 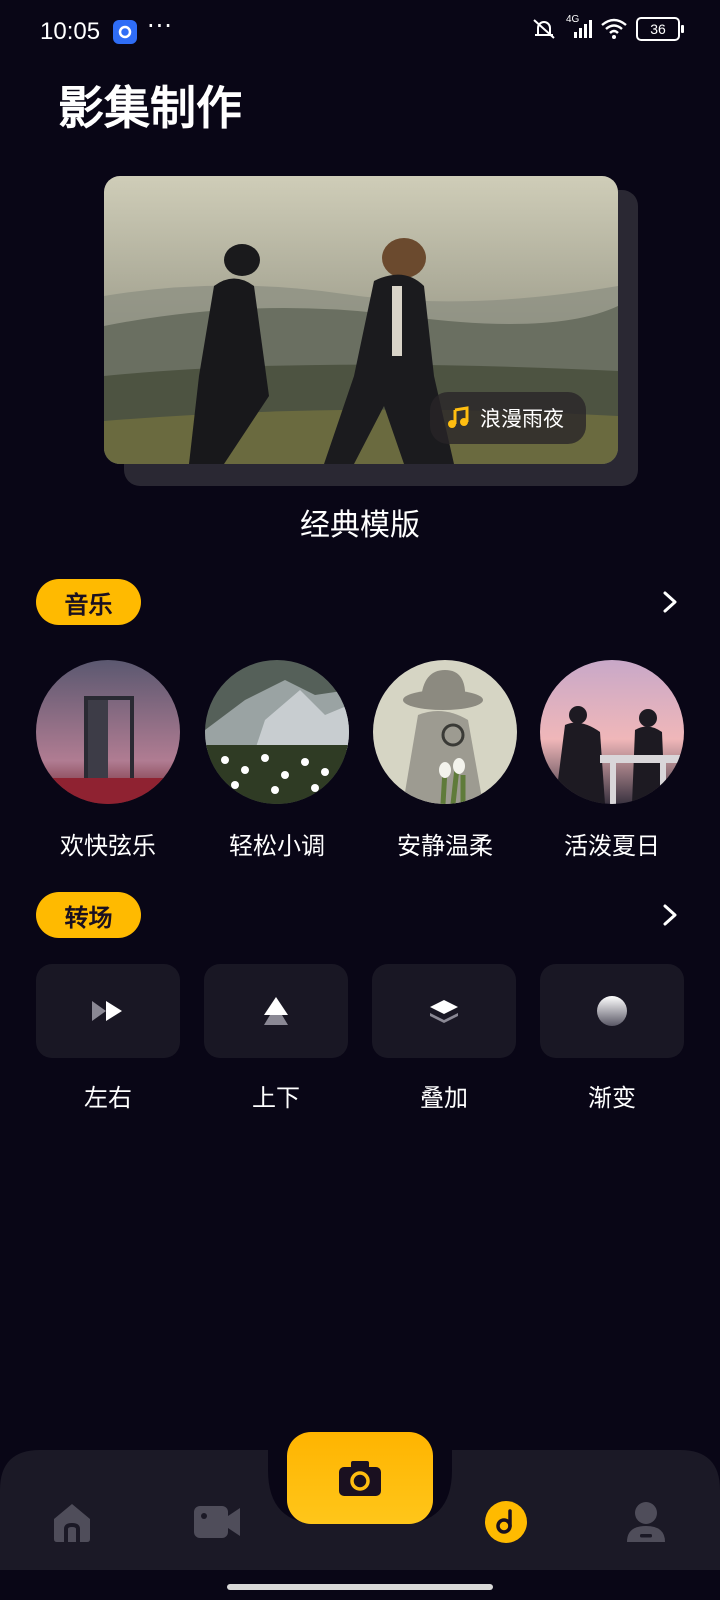 What do you see at coordinates (573, 19) in the screenshot?
I see `network-type: 4G` at bounding box center [573, 19].